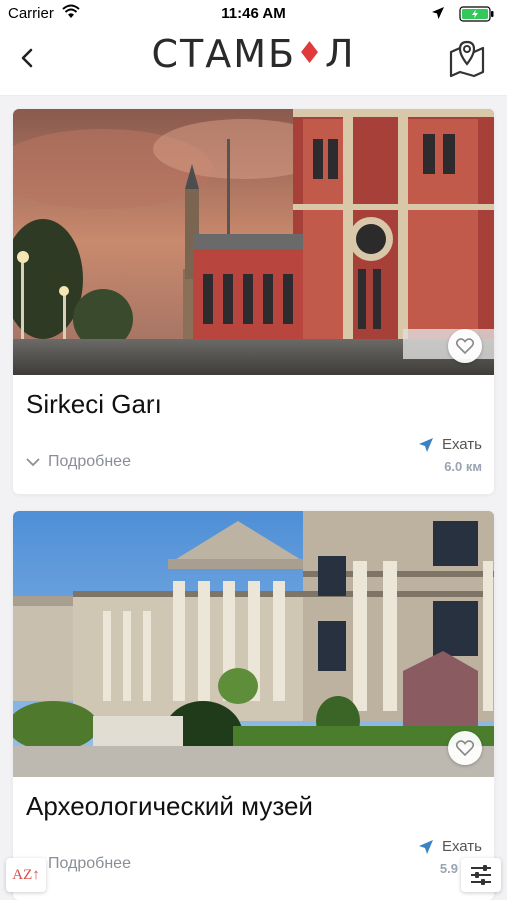 This screenshot has width=507, height=900. I want to click on sort-label: AZ↑, so click(26, 874).